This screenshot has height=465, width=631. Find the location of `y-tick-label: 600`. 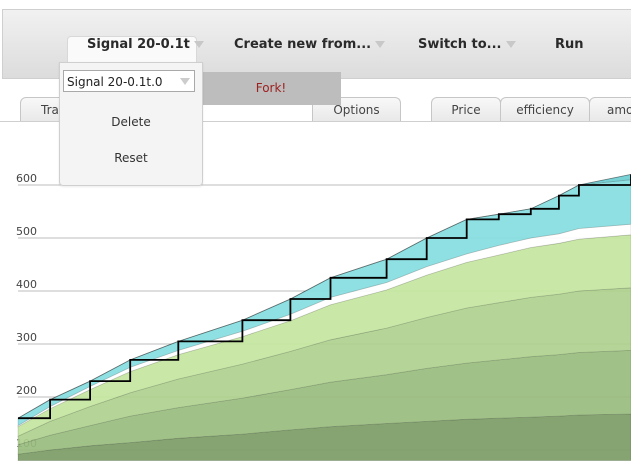

y-tick-label: 600 is located at coordinates (26, 178).